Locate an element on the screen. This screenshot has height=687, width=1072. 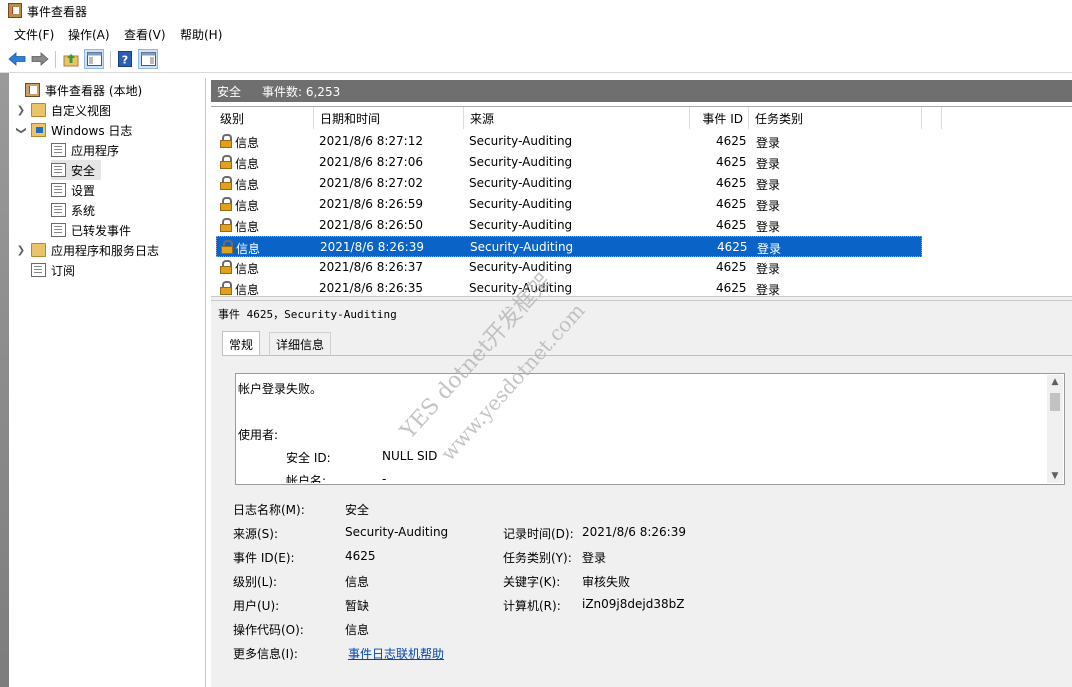
tree-item-label: 应用程序 is located at coordinates (95, 150).